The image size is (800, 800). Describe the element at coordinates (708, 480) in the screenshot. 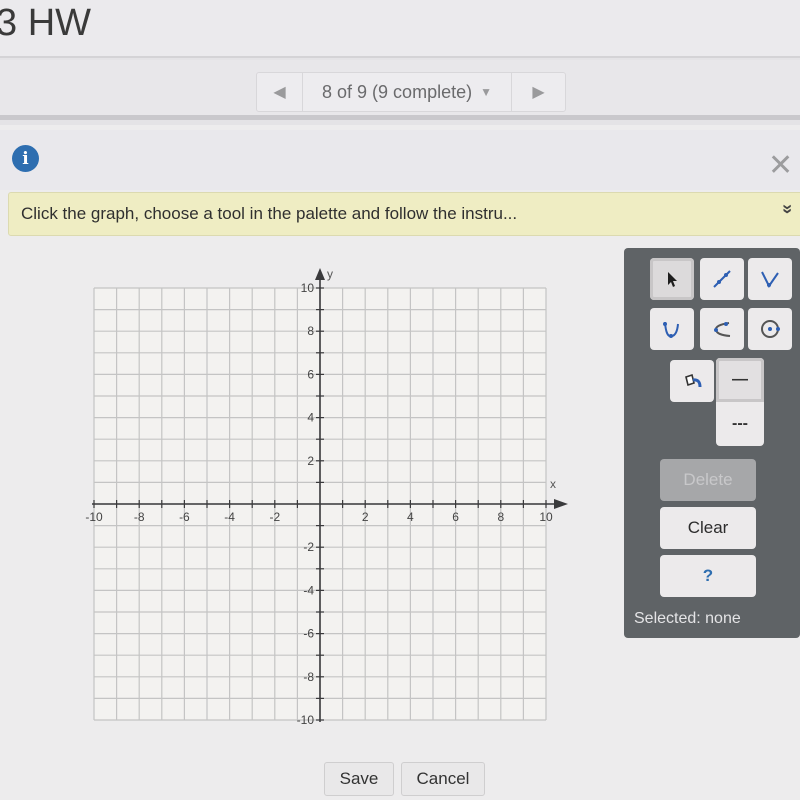

I see `delete-button: Delete` at that location.